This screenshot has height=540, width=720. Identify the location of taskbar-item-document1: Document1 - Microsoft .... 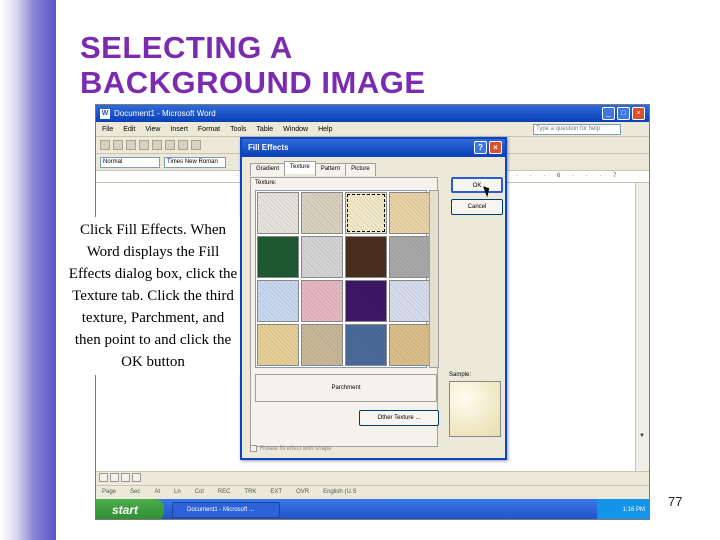
(226, 510).